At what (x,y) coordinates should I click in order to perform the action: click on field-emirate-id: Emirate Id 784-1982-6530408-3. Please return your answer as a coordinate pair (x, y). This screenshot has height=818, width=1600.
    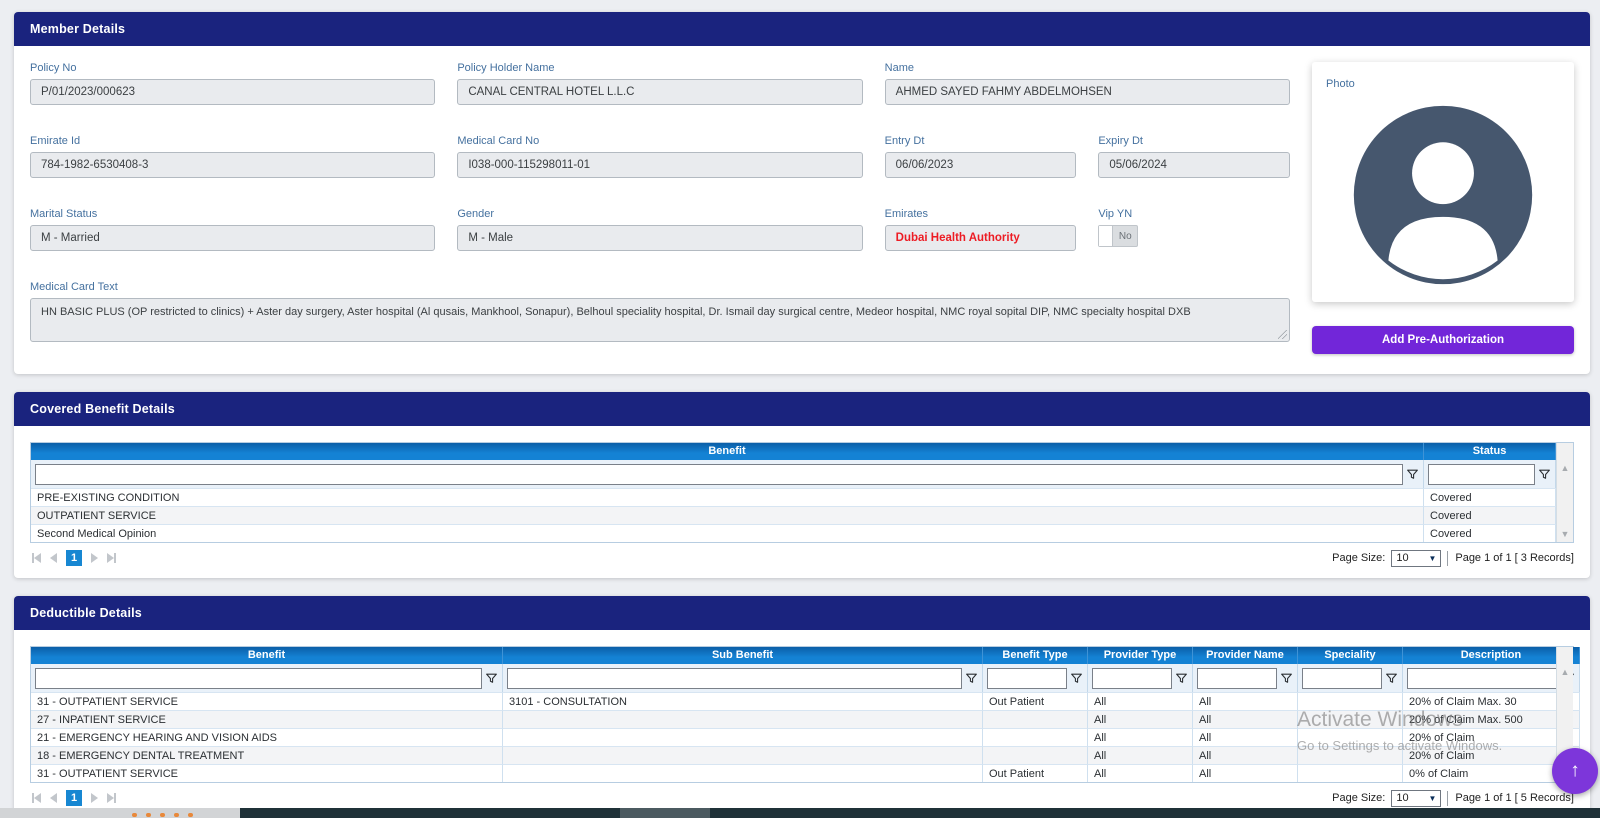
    Looking at the image, I should click on (233, 156).